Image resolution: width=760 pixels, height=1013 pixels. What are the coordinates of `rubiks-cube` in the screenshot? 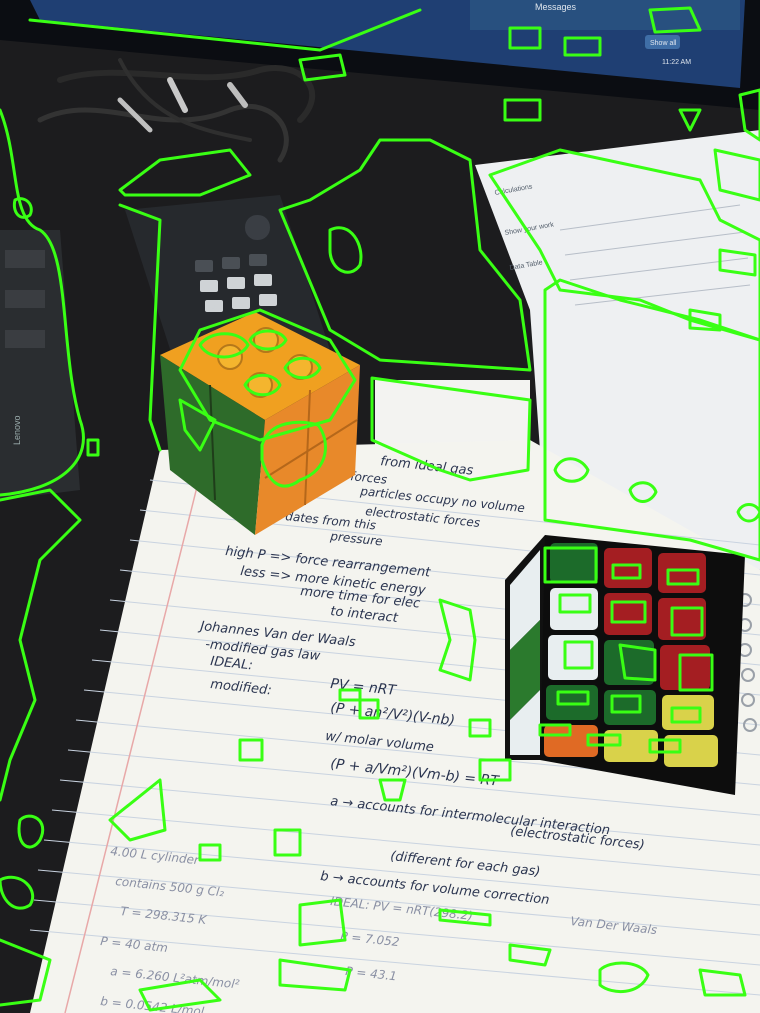 It's located at (625, 665).